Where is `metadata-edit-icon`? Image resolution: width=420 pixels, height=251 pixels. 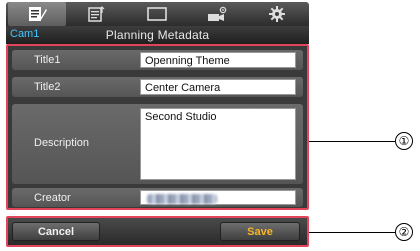 metadata-edit-icon is located at coordinates (97, 14).